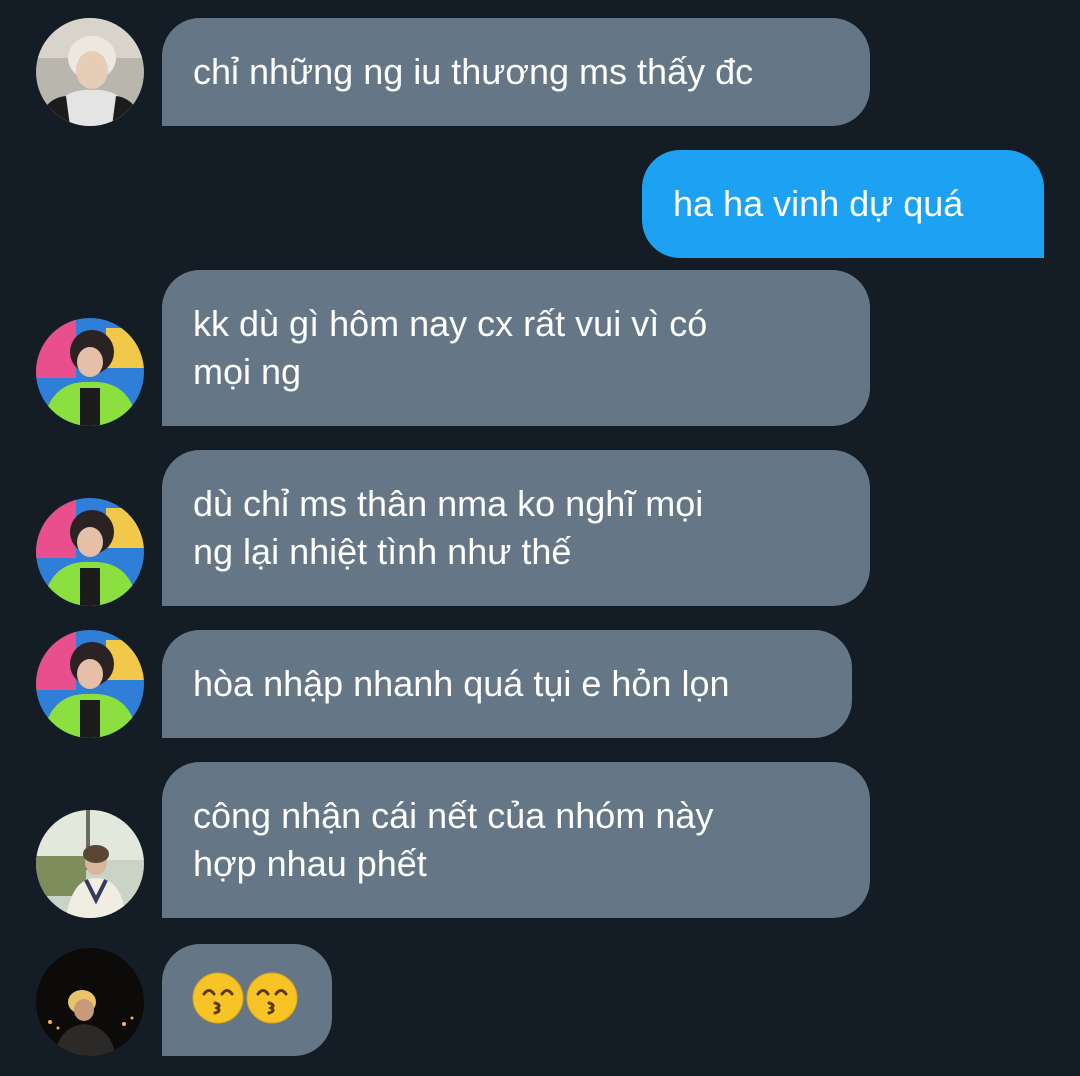  I want to click on message-bubble-sent: ha ha vinh dự quá, so click(843, 204).